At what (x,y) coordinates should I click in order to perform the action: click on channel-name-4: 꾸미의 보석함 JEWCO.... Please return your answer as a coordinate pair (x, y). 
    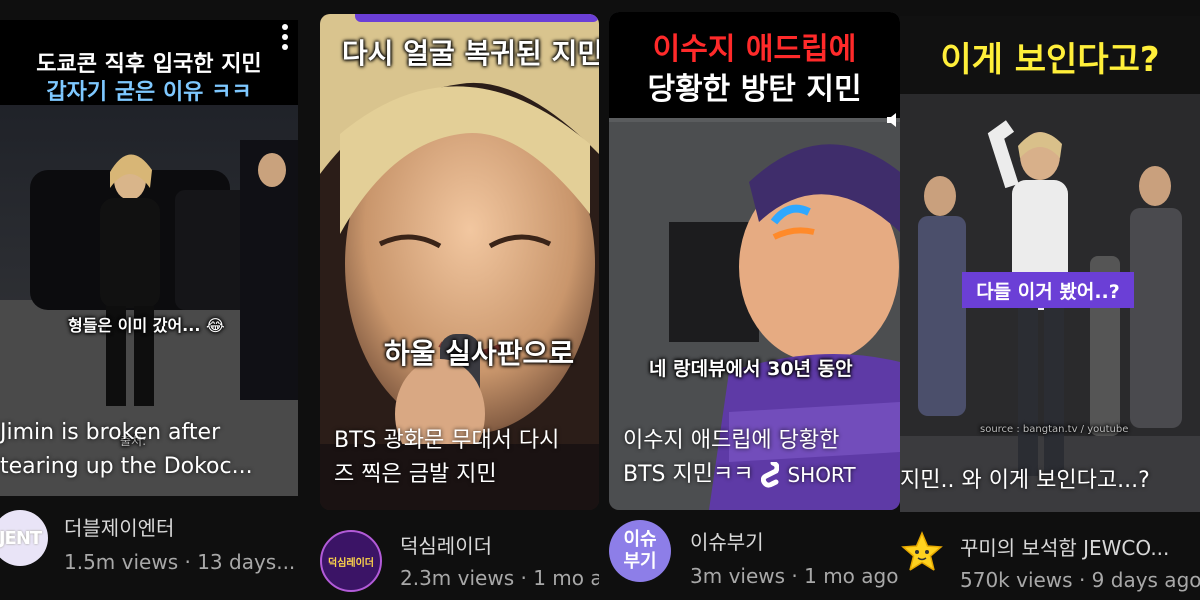
    Looking at the image, I should click on (1064, 546).